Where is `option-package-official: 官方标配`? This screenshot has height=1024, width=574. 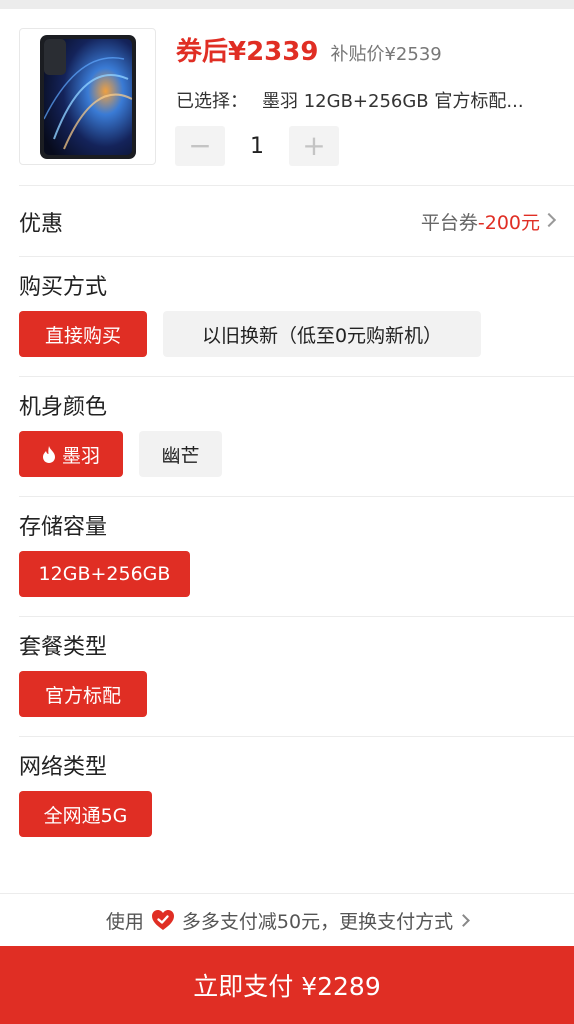
option-package-official: 官方标配 is located at coordinates (83, 694).